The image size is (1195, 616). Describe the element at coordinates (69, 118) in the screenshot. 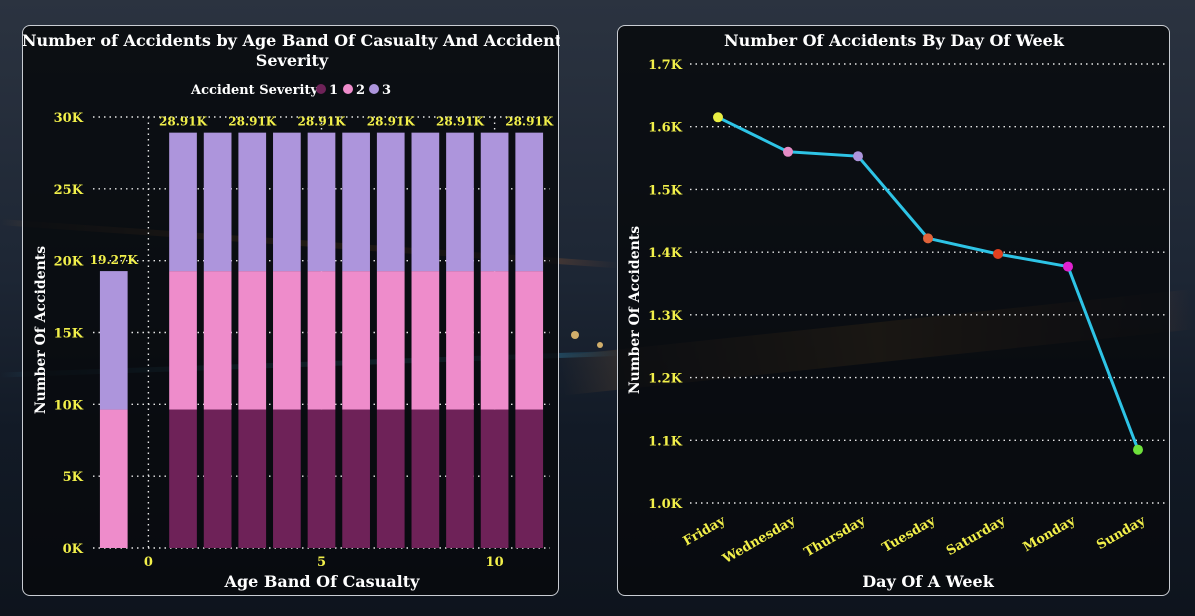

I see `y-tick-label: 30K` at that location.